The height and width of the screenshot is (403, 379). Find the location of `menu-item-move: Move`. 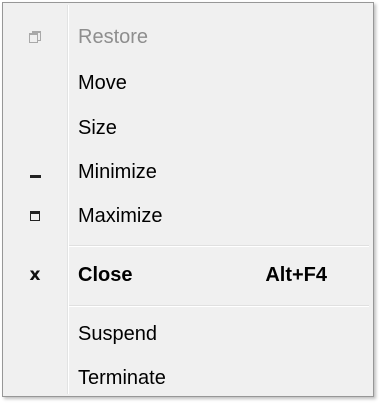

menu-item-move: Move is located at coordinates (188, 83).